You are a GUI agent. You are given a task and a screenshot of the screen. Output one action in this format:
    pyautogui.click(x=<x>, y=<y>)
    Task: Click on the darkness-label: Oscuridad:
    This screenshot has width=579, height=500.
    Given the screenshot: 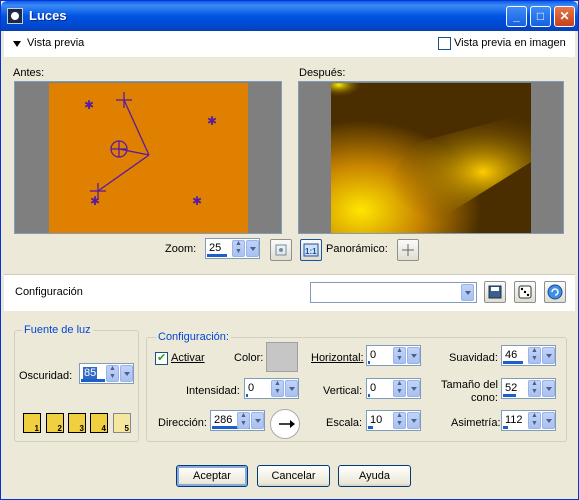 What is the action you would take?
    pyautogui.click(x=46, y=376)
    